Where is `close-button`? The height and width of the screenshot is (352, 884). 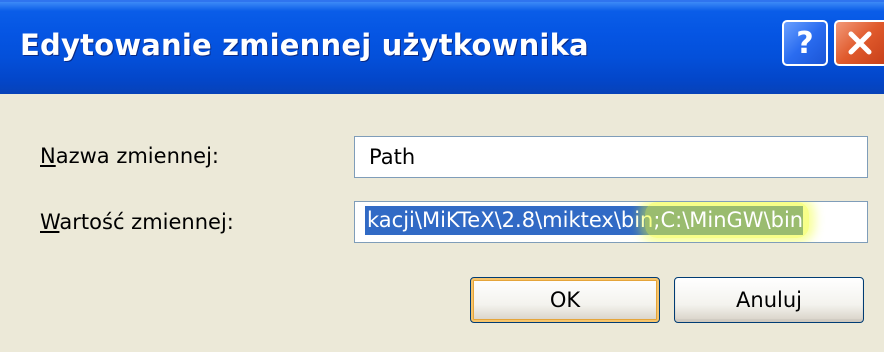
close-button is located at coordinates (859, 43).